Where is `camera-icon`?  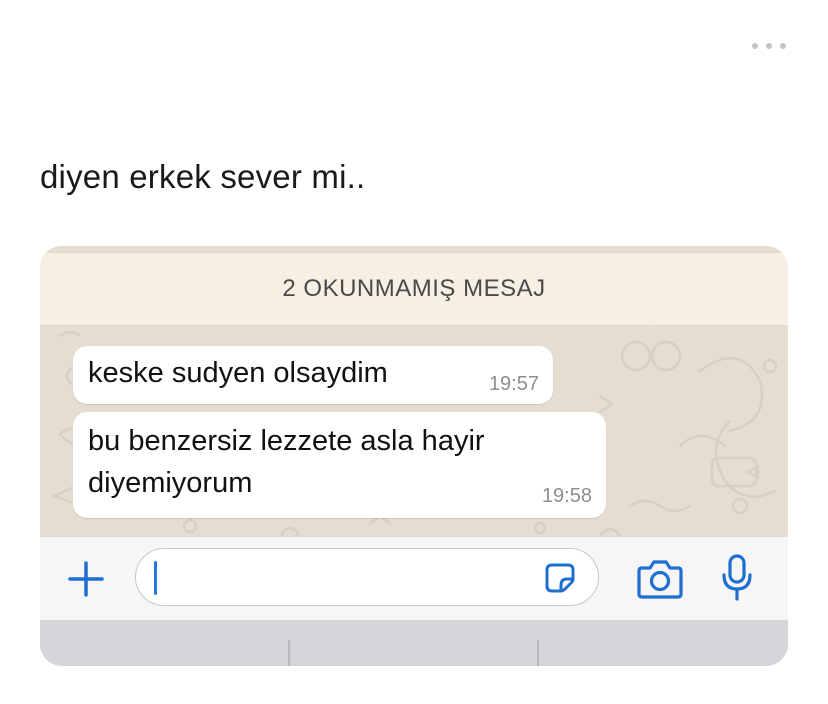
camera-icon is located at coordinates (660, 579).